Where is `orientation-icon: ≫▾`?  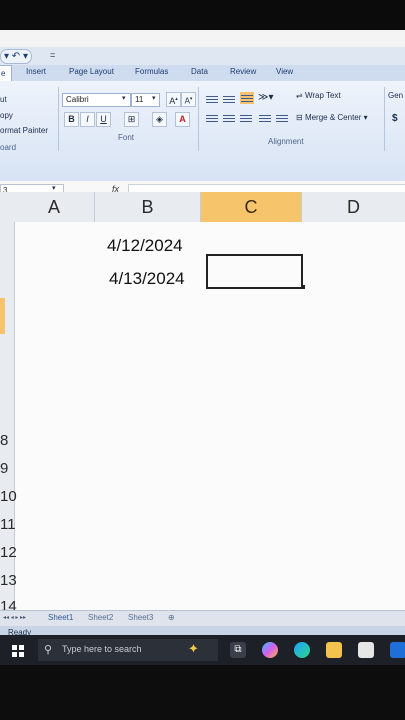 orientation-icon: ≫▾ is located at coordinates (266, 97).